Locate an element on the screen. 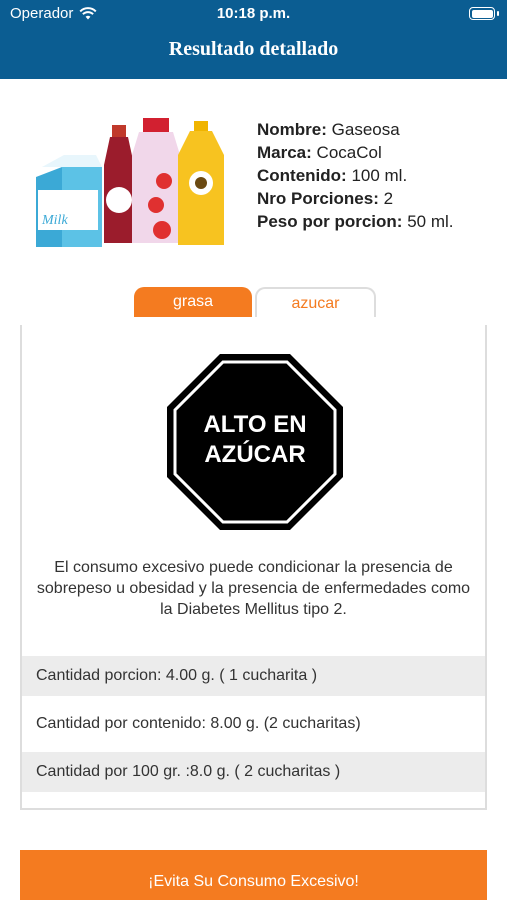 This screenshot has height=900, width=507. page-title: Resultado detallado is located at coordinates (253, 49).